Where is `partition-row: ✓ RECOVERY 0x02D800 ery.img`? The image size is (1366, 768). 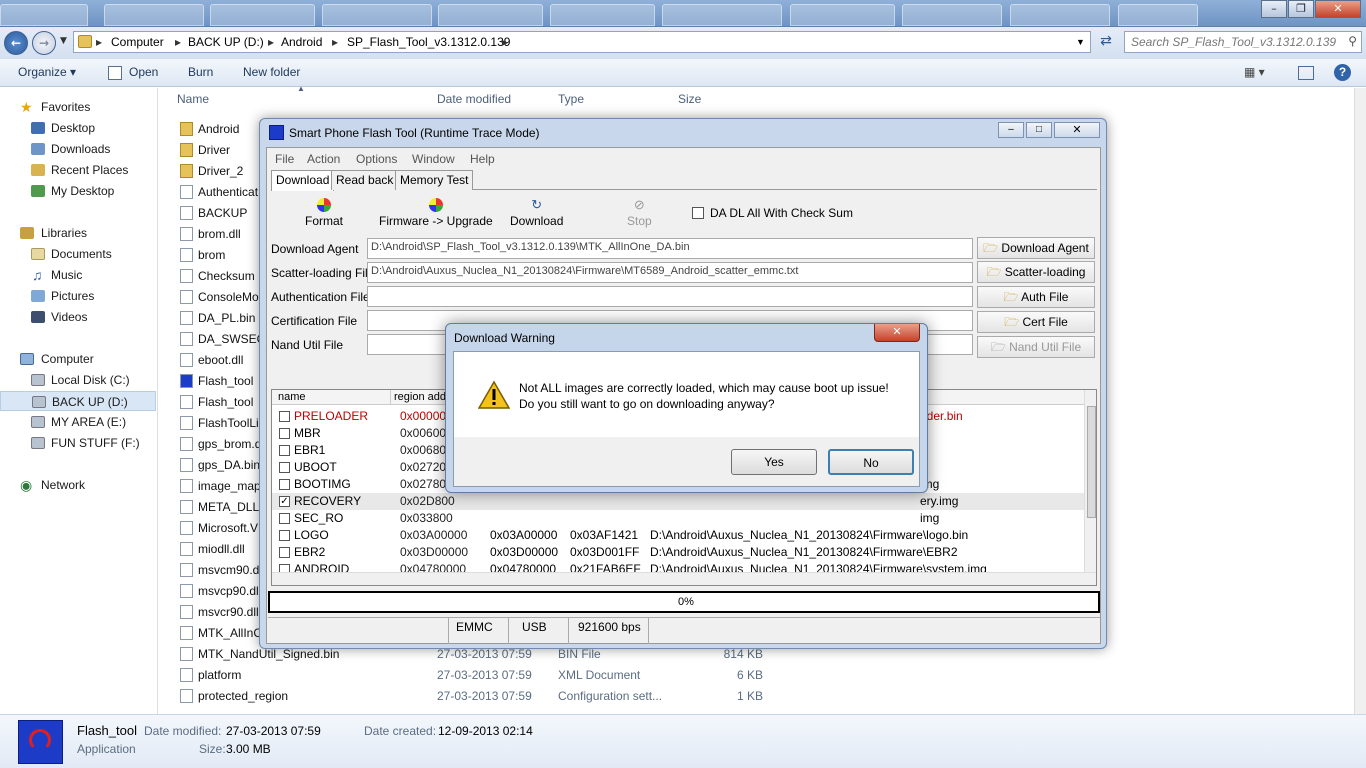
partition-row: ✓ RECOVERY 0x02D800 ery.img is located at coordinates (678, 501).